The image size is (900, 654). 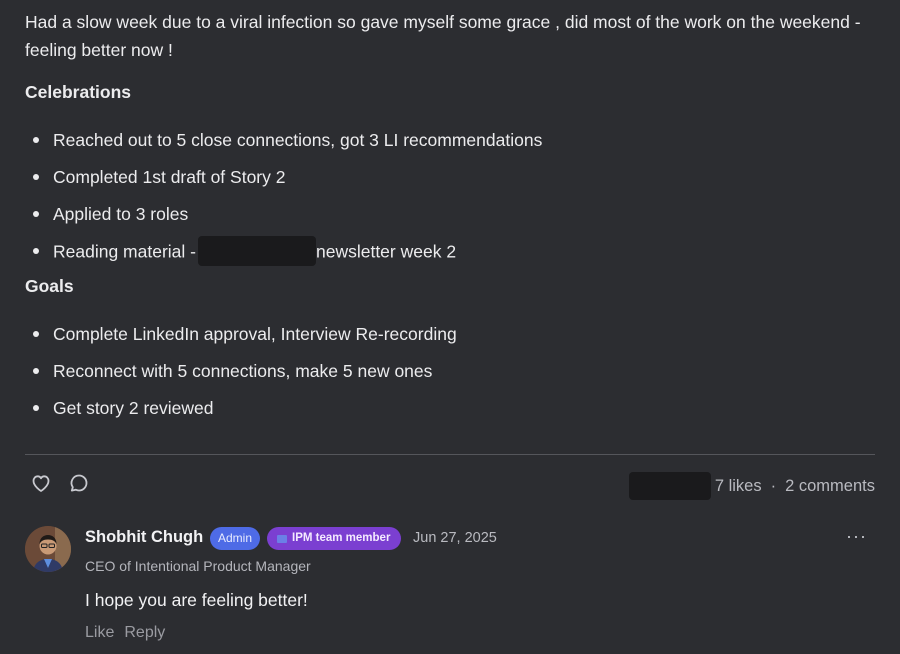 What do you see at coordinates (455, 538) in the screenshot?
I see `comment-date: Jun 27, 2025` at bounding box center [455, 538].